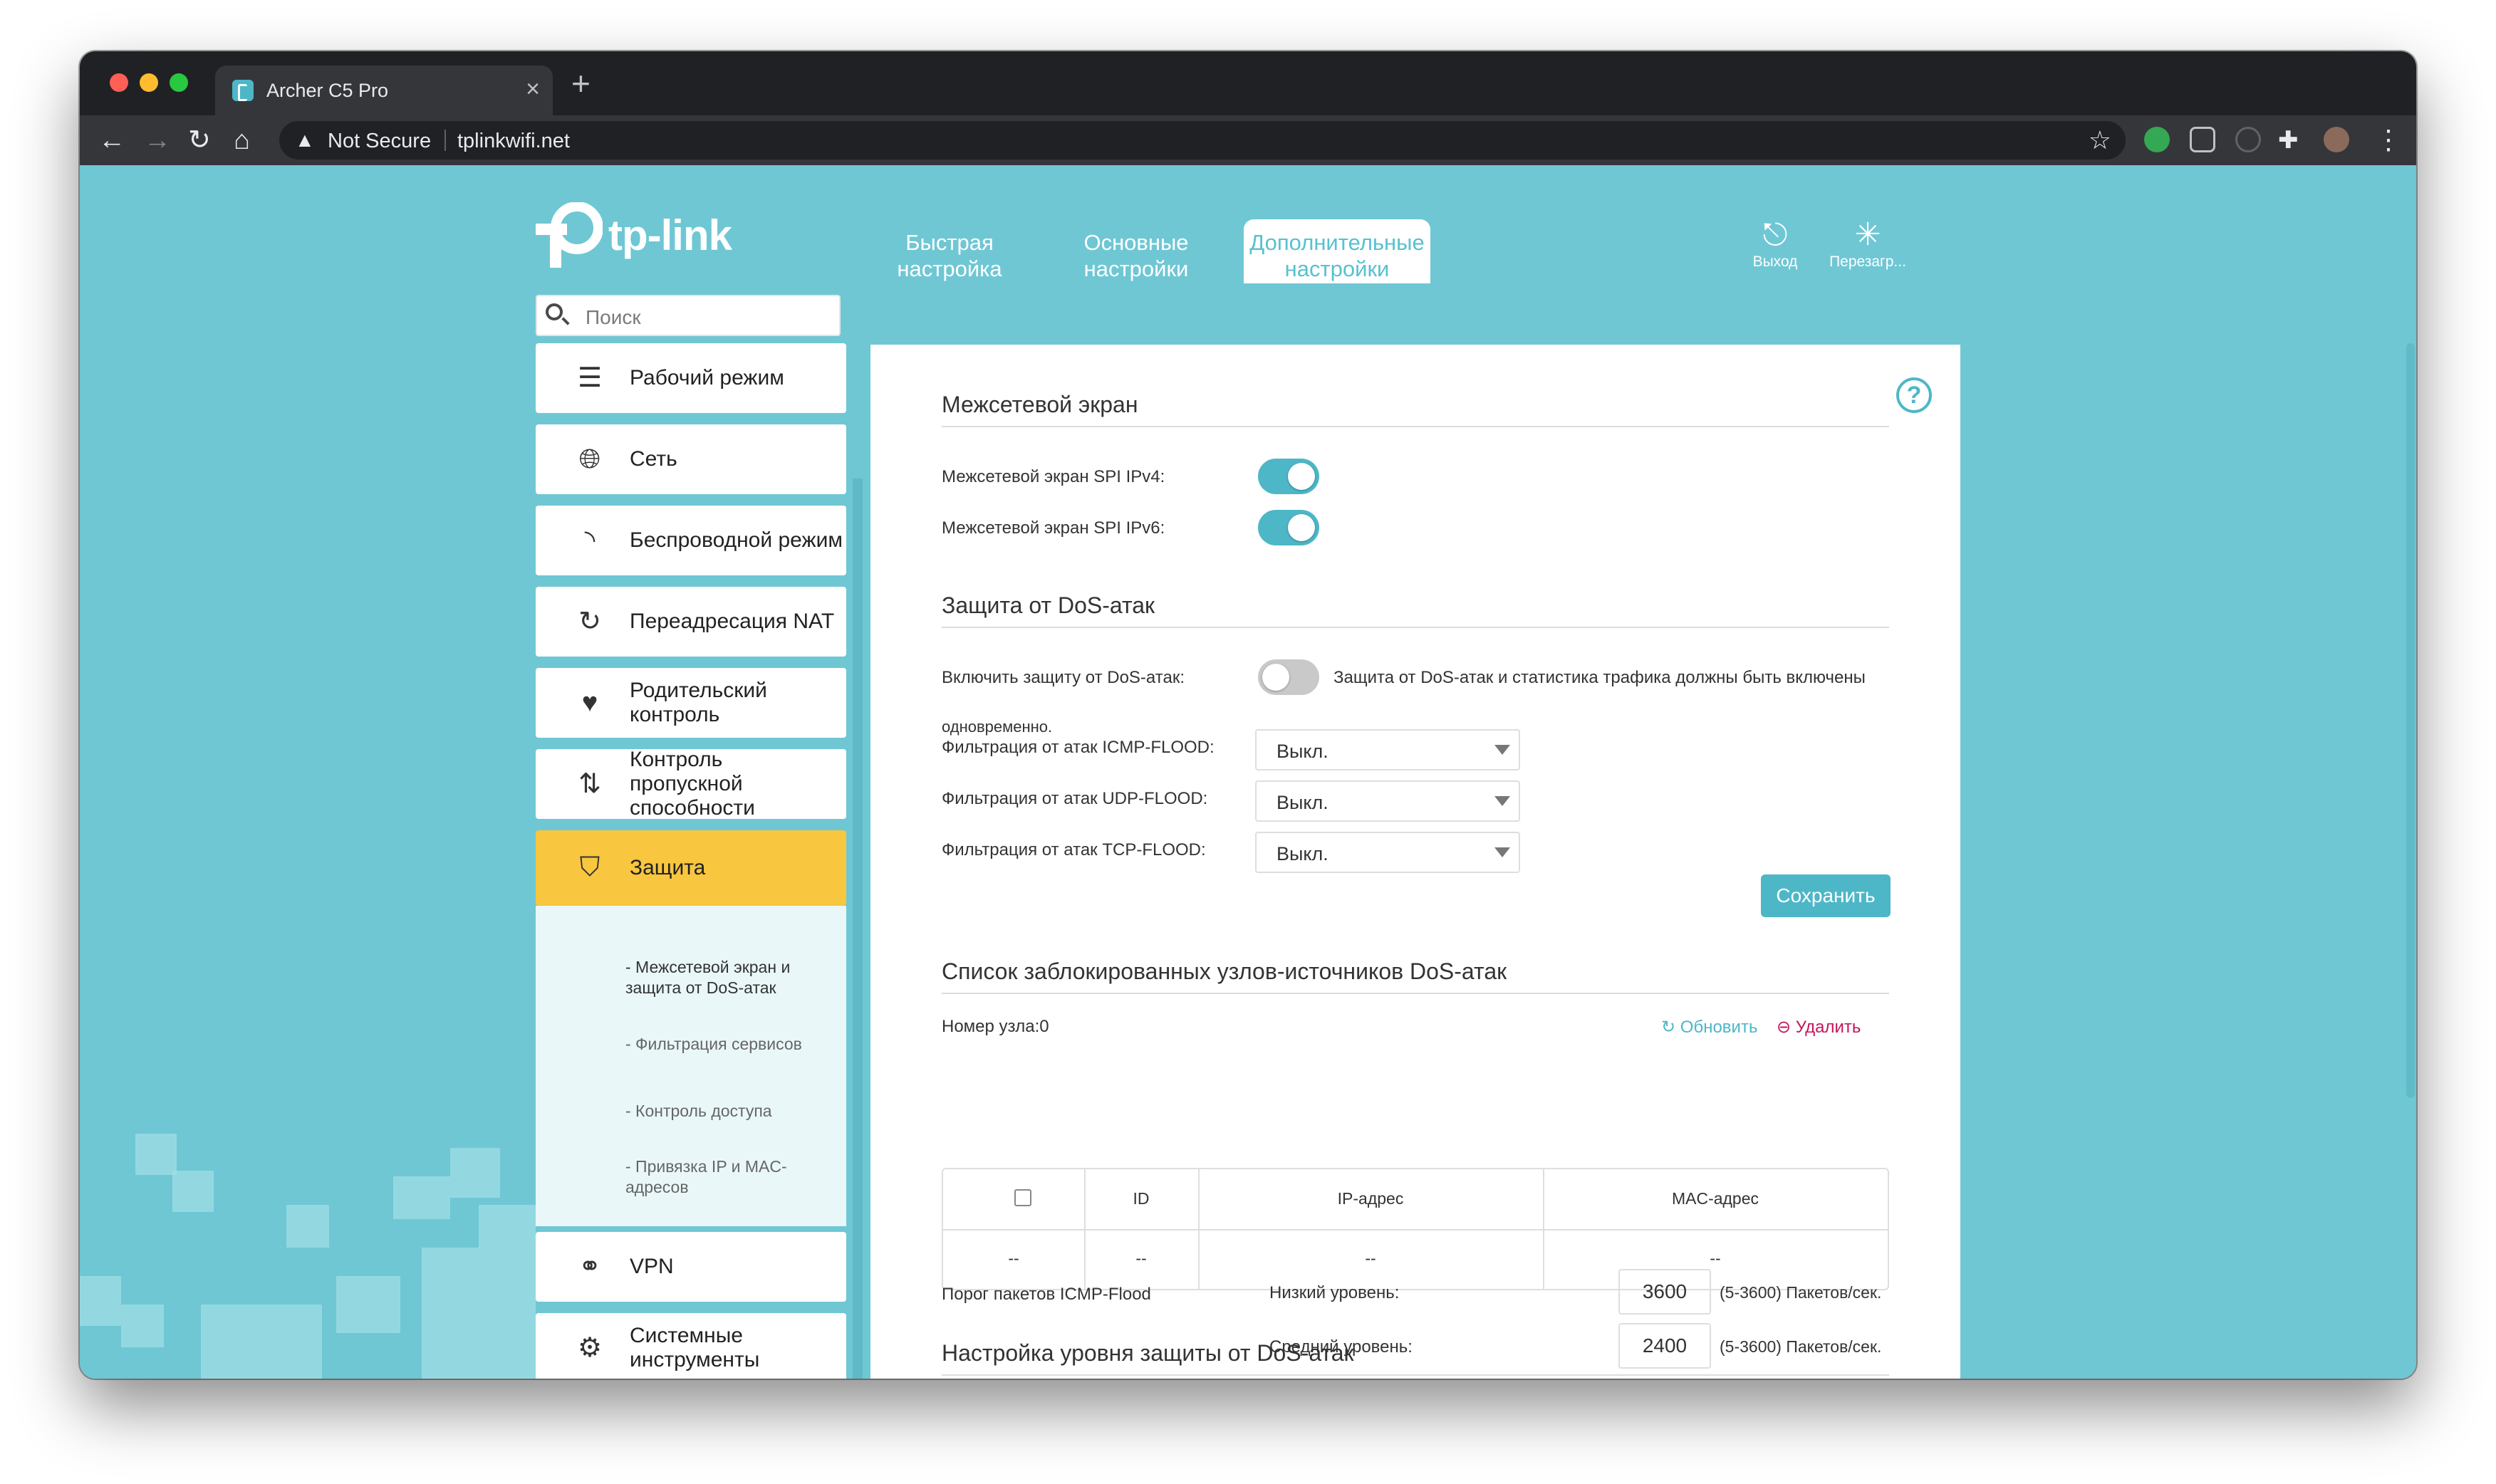  I want to click on reboot-icon: ✳, so click(1867, 234).